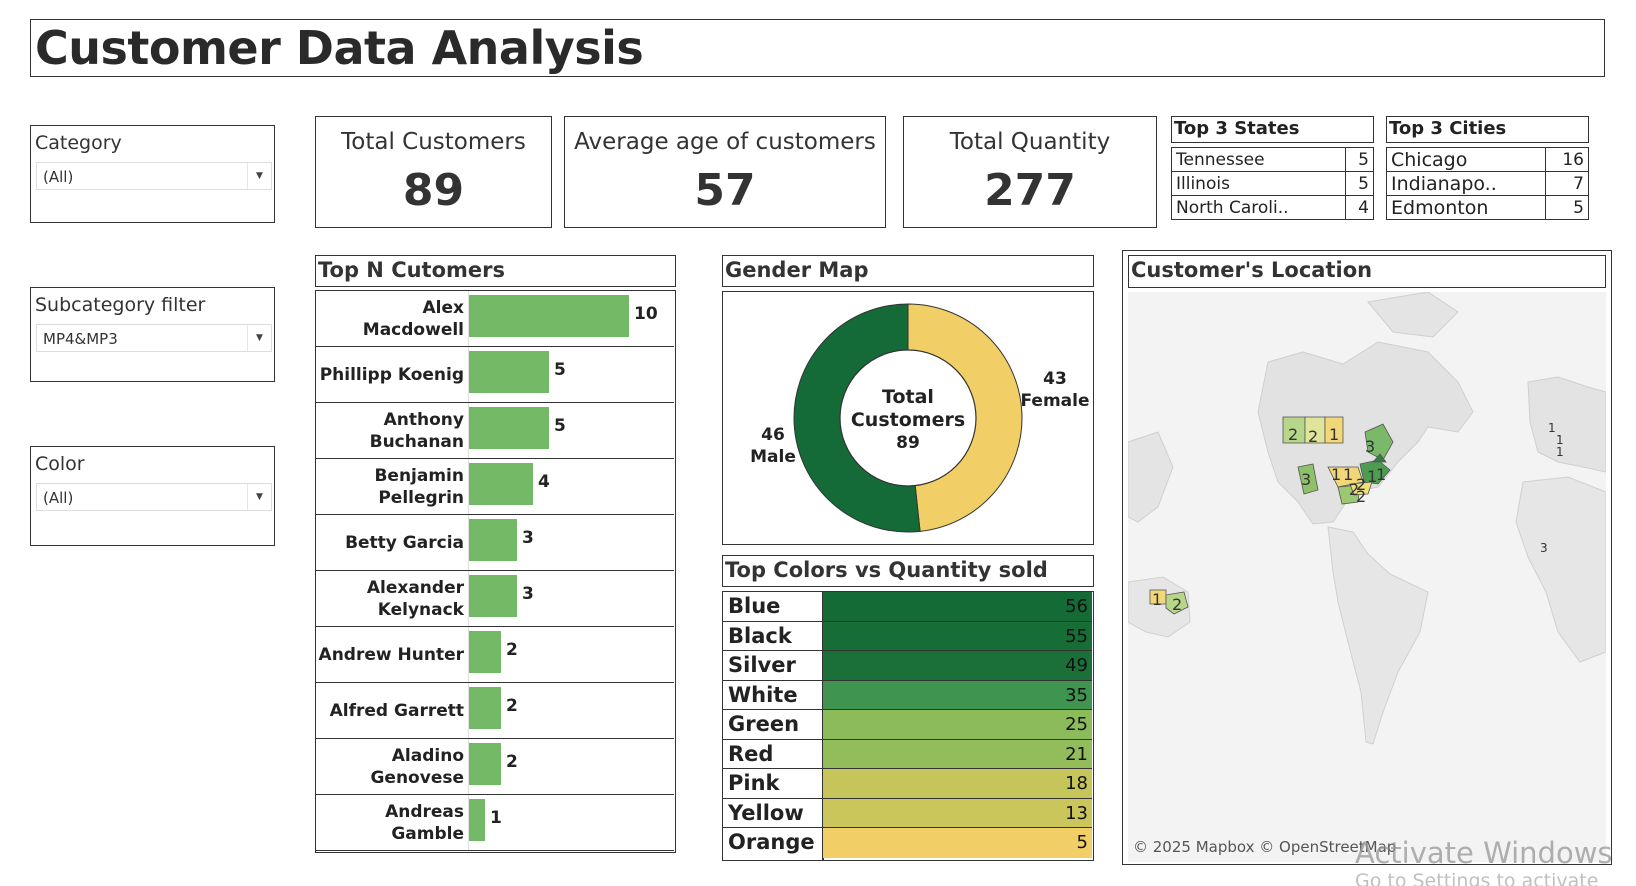 The width and height of the screenshot is (1636, 886). I want to click on customer-row: Alfred Garrett 2, so click(495, 711).